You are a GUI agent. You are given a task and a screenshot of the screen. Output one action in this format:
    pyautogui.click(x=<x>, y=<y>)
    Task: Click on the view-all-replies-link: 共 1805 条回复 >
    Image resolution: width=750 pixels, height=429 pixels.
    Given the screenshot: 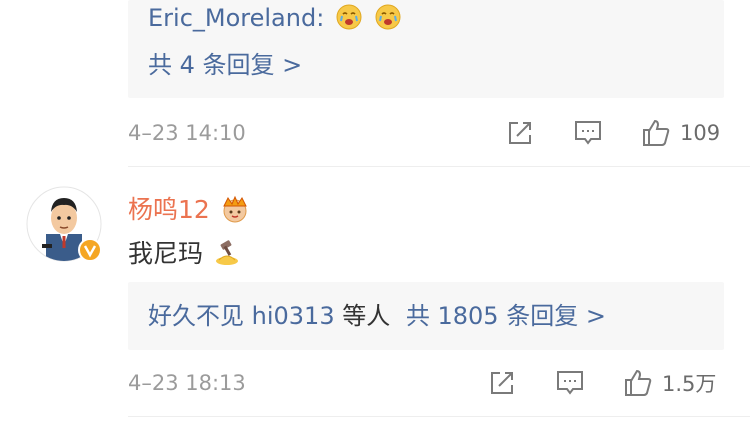 What is the action you would take?
    pyautogui.click(x=506, y=316)
    